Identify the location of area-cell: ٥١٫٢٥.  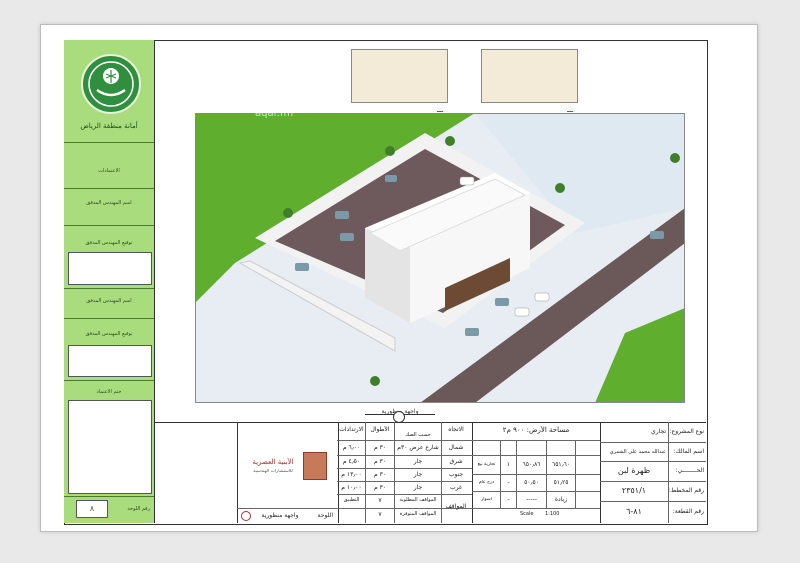
(561, 482).